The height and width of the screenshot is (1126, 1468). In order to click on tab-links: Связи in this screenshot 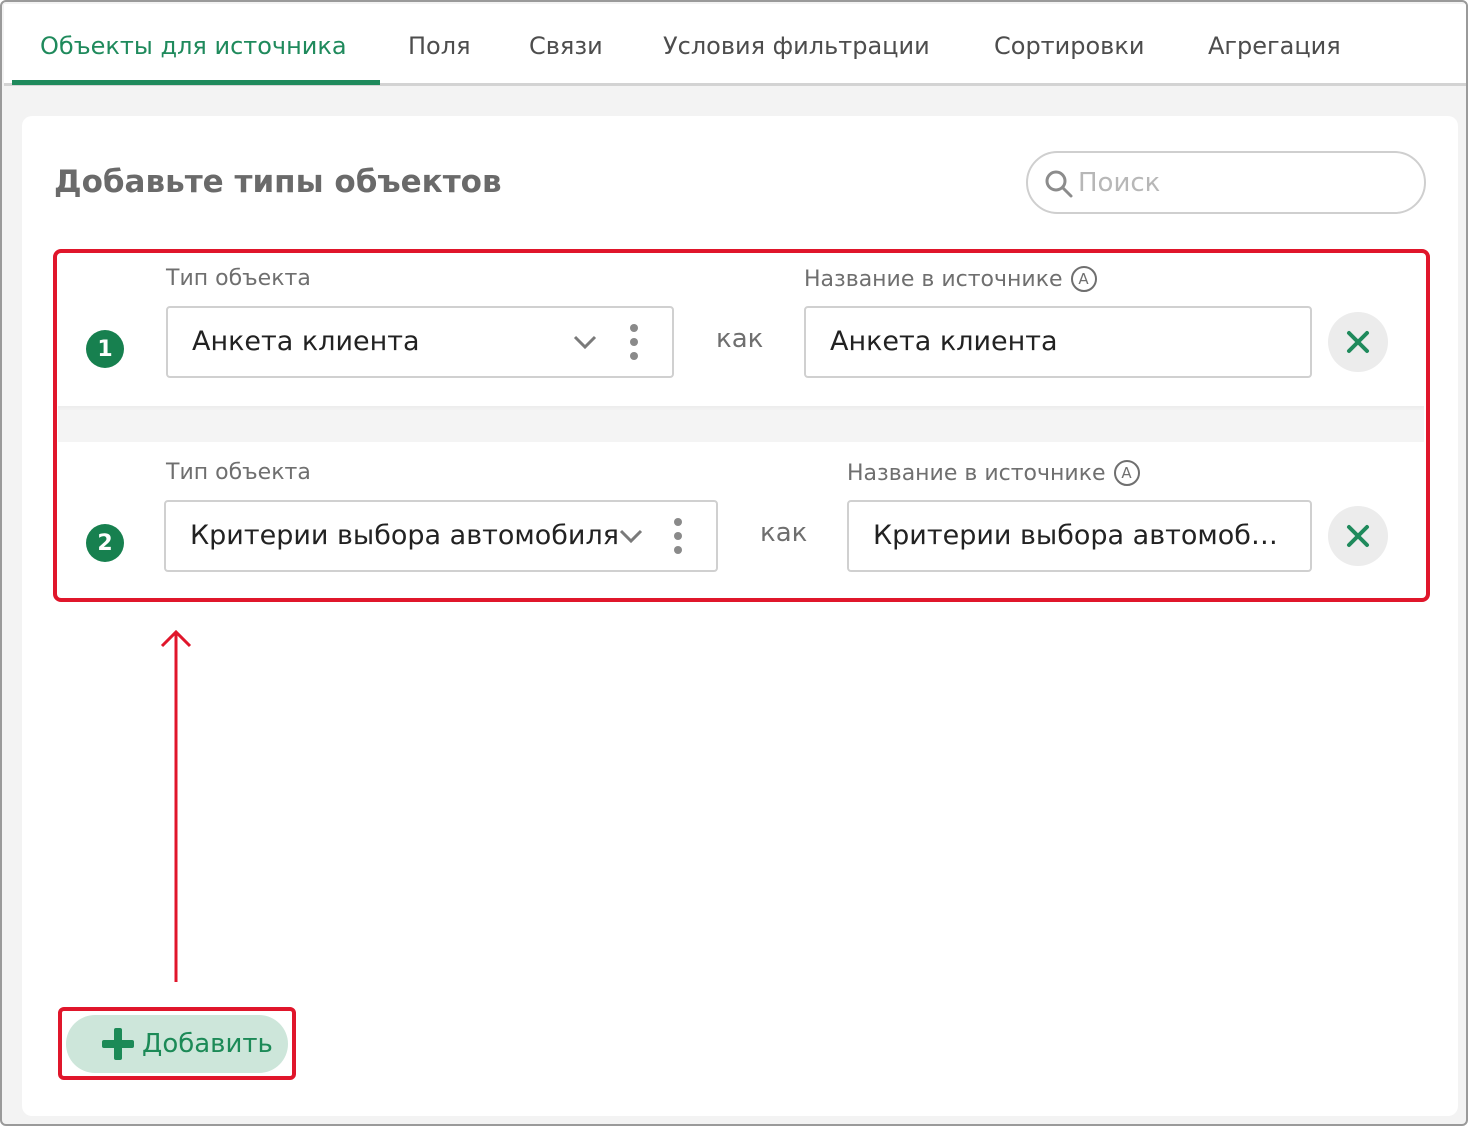, I will do `click(566, 46)`.